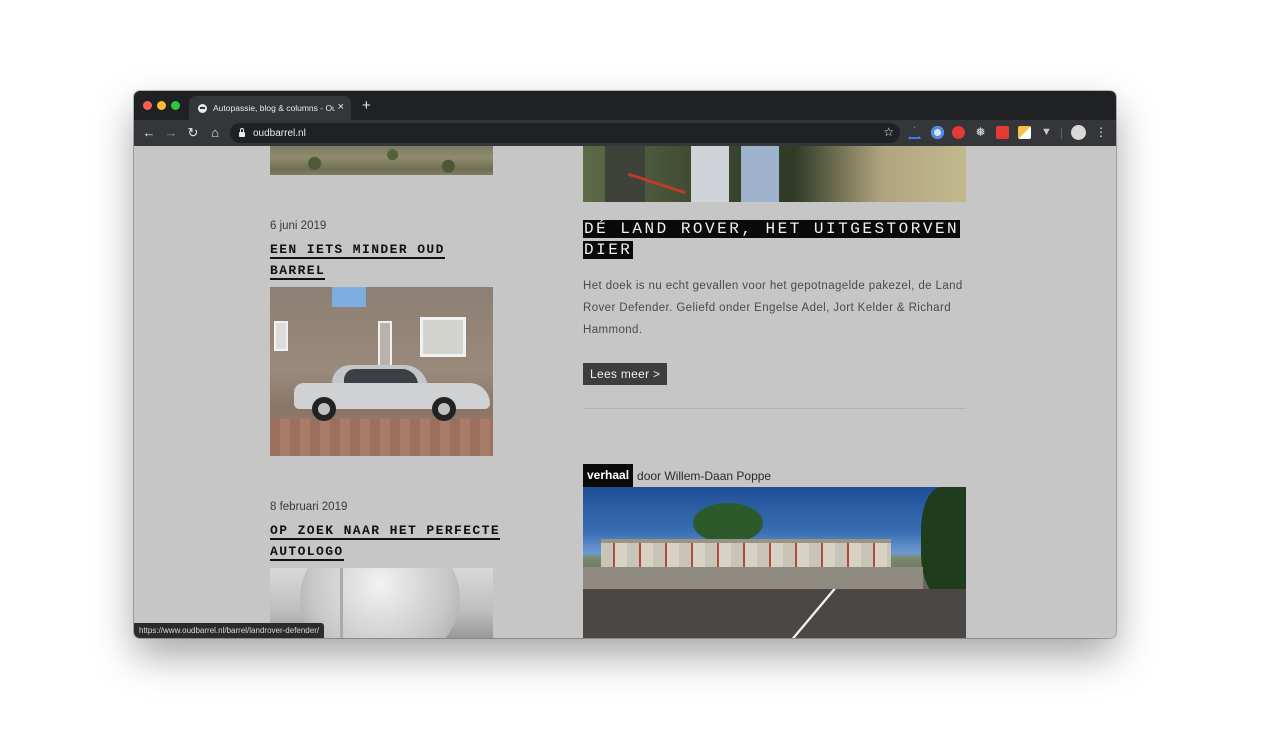  Describe the element at coordinates (298, 271) in the screenshot. I see `post-title-line: BARREL` at that location.